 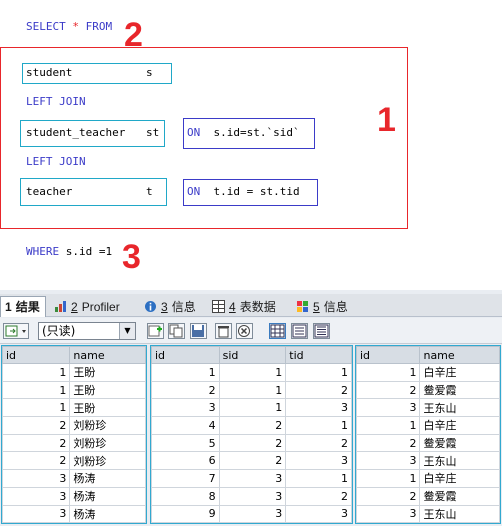 I want to click on table-row: 212, so click(x=251, y=390).